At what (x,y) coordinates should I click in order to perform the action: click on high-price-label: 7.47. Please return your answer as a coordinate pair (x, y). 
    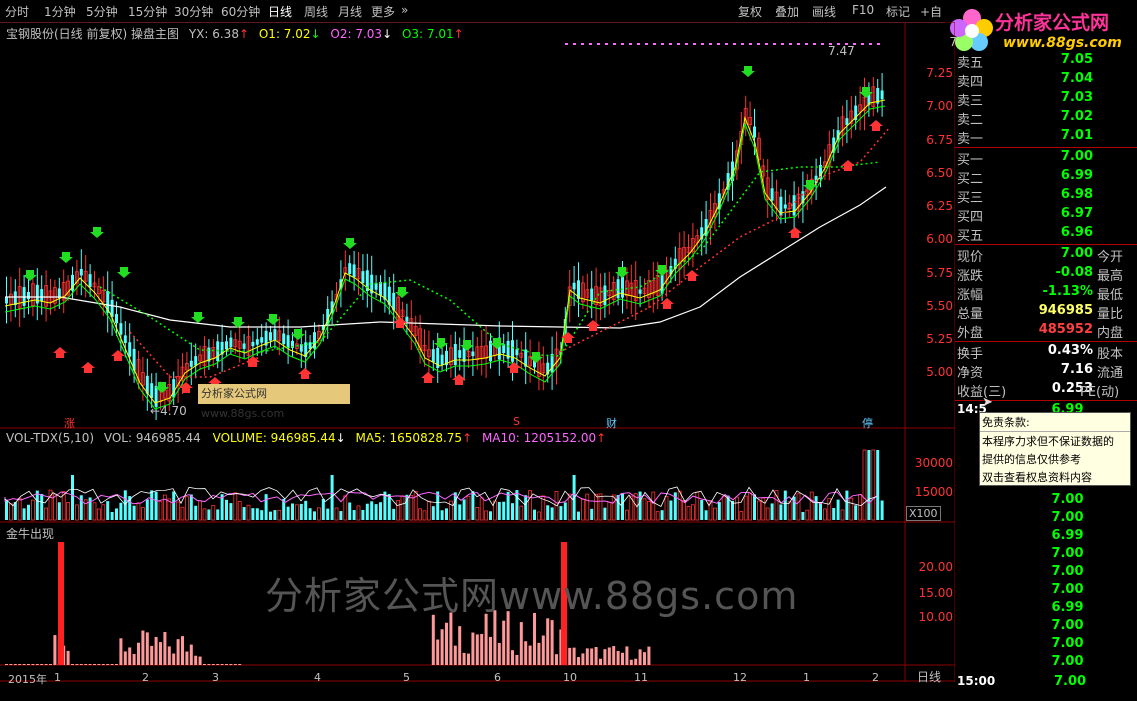
    Looking at the image, I should click on (841, 51).